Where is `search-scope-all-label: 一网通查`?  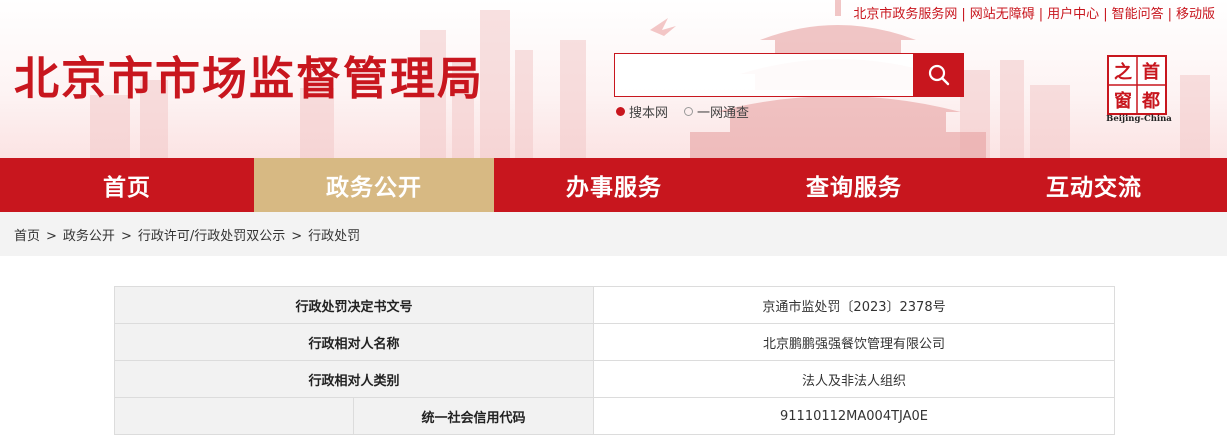 search-scope-all-label: 一网通查 is located at coordinates (723, 113).